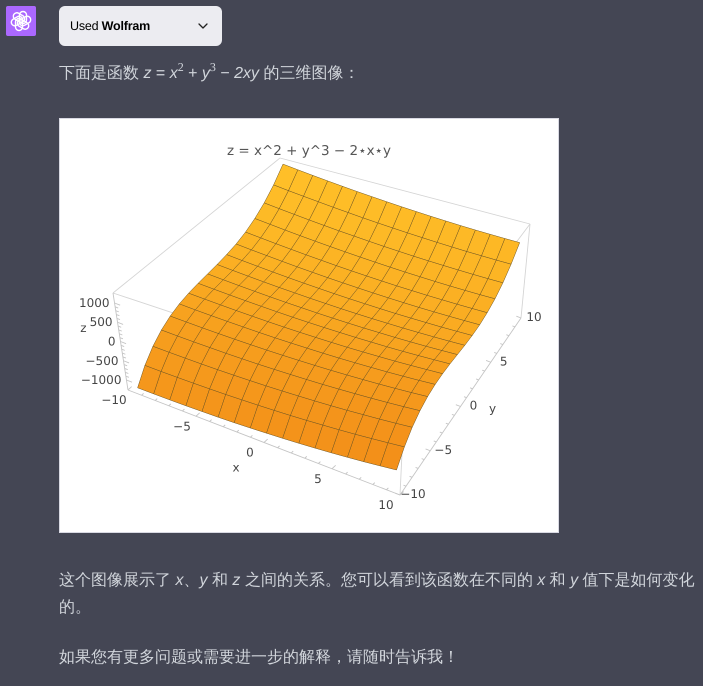 This screenshot has height=686, width=703. I want to click on tick-label: −1000, so click(101, 380).